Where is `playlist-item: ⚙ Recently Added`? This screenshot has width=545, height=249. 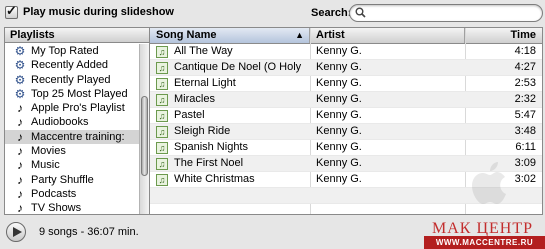 playlist-item: ⚙ Recently Added is located at coordinates (72, 65).